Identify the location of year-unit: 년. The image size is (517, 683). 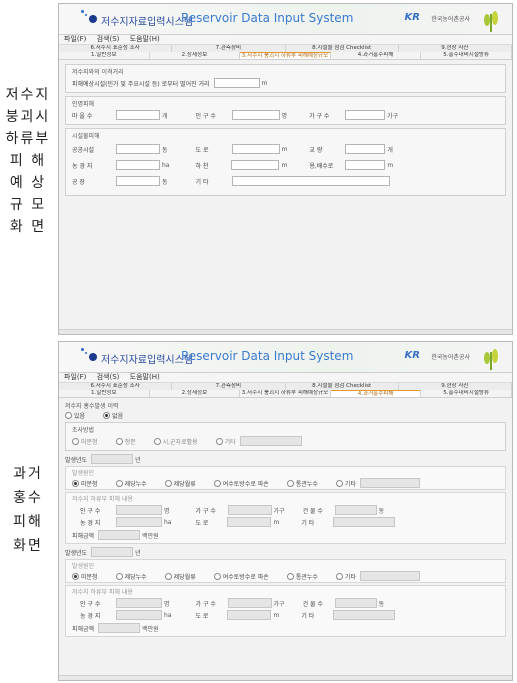
(138, 460).